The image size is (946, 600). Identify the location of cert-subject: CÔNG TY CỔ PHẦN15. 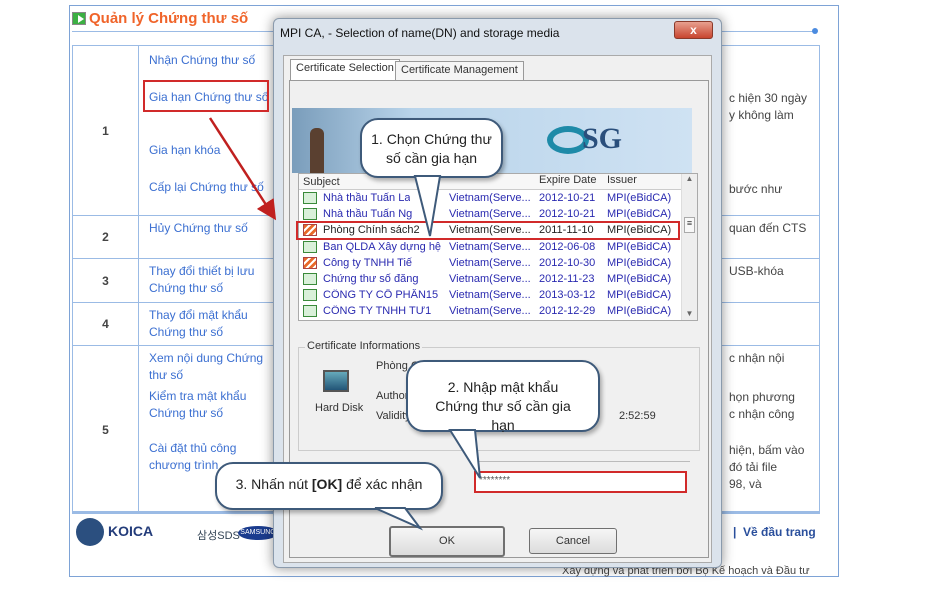
(372, 295).